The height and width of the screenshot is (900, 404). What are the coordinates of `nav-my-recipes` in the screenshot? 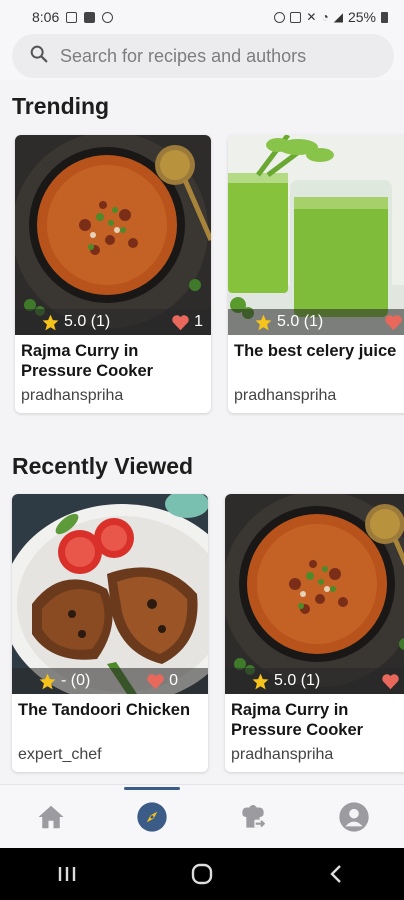 It's located at (253, 817).